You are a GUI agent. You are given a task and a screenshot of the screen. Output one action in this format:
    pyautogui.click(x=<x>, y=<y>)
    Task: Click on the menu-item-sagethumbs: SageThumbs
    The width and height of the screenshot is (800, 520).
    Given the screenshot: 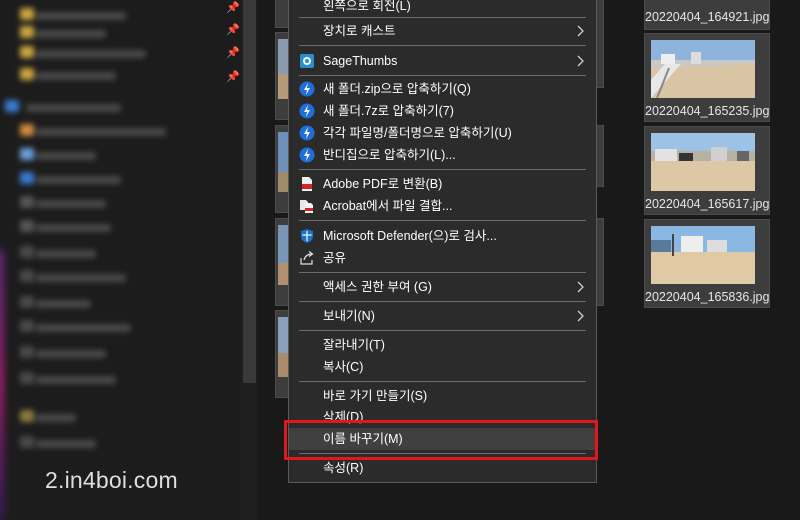 What is the action you would take?
    pyautogui.click(x=442, y=61)
    